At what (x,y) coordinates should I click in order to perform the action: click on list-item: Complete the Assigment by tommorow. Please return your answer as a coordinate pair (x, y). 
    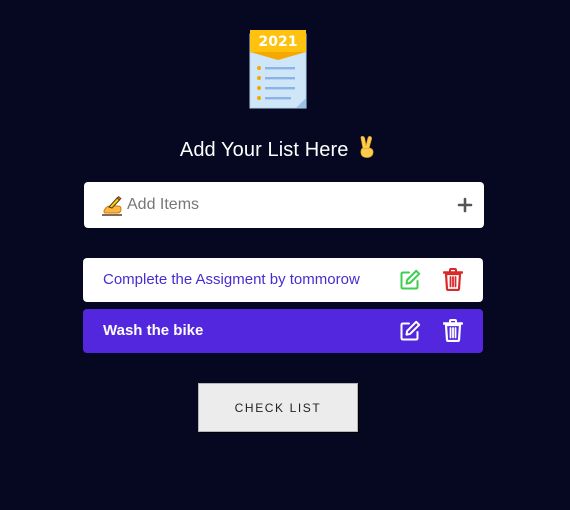
    Looking at the image, I should click on (283, 280).